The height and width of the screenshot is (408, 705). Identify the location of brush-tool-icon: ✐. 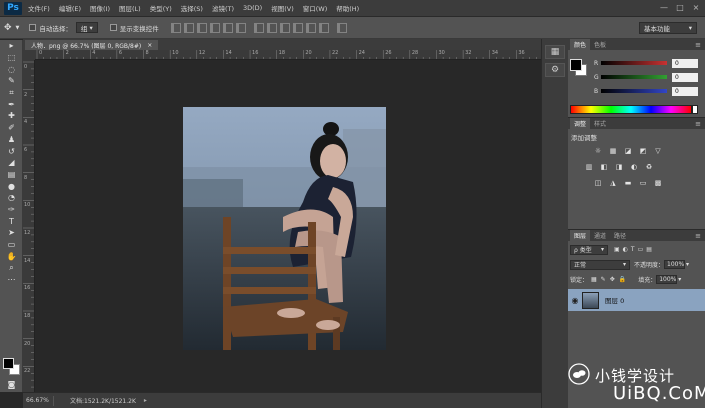
(11, 128).